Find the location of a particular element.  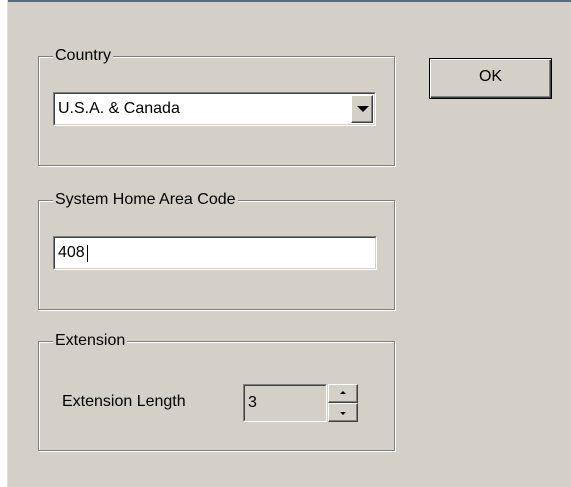

extension-length-spinner is located at coordinates (343, 403).